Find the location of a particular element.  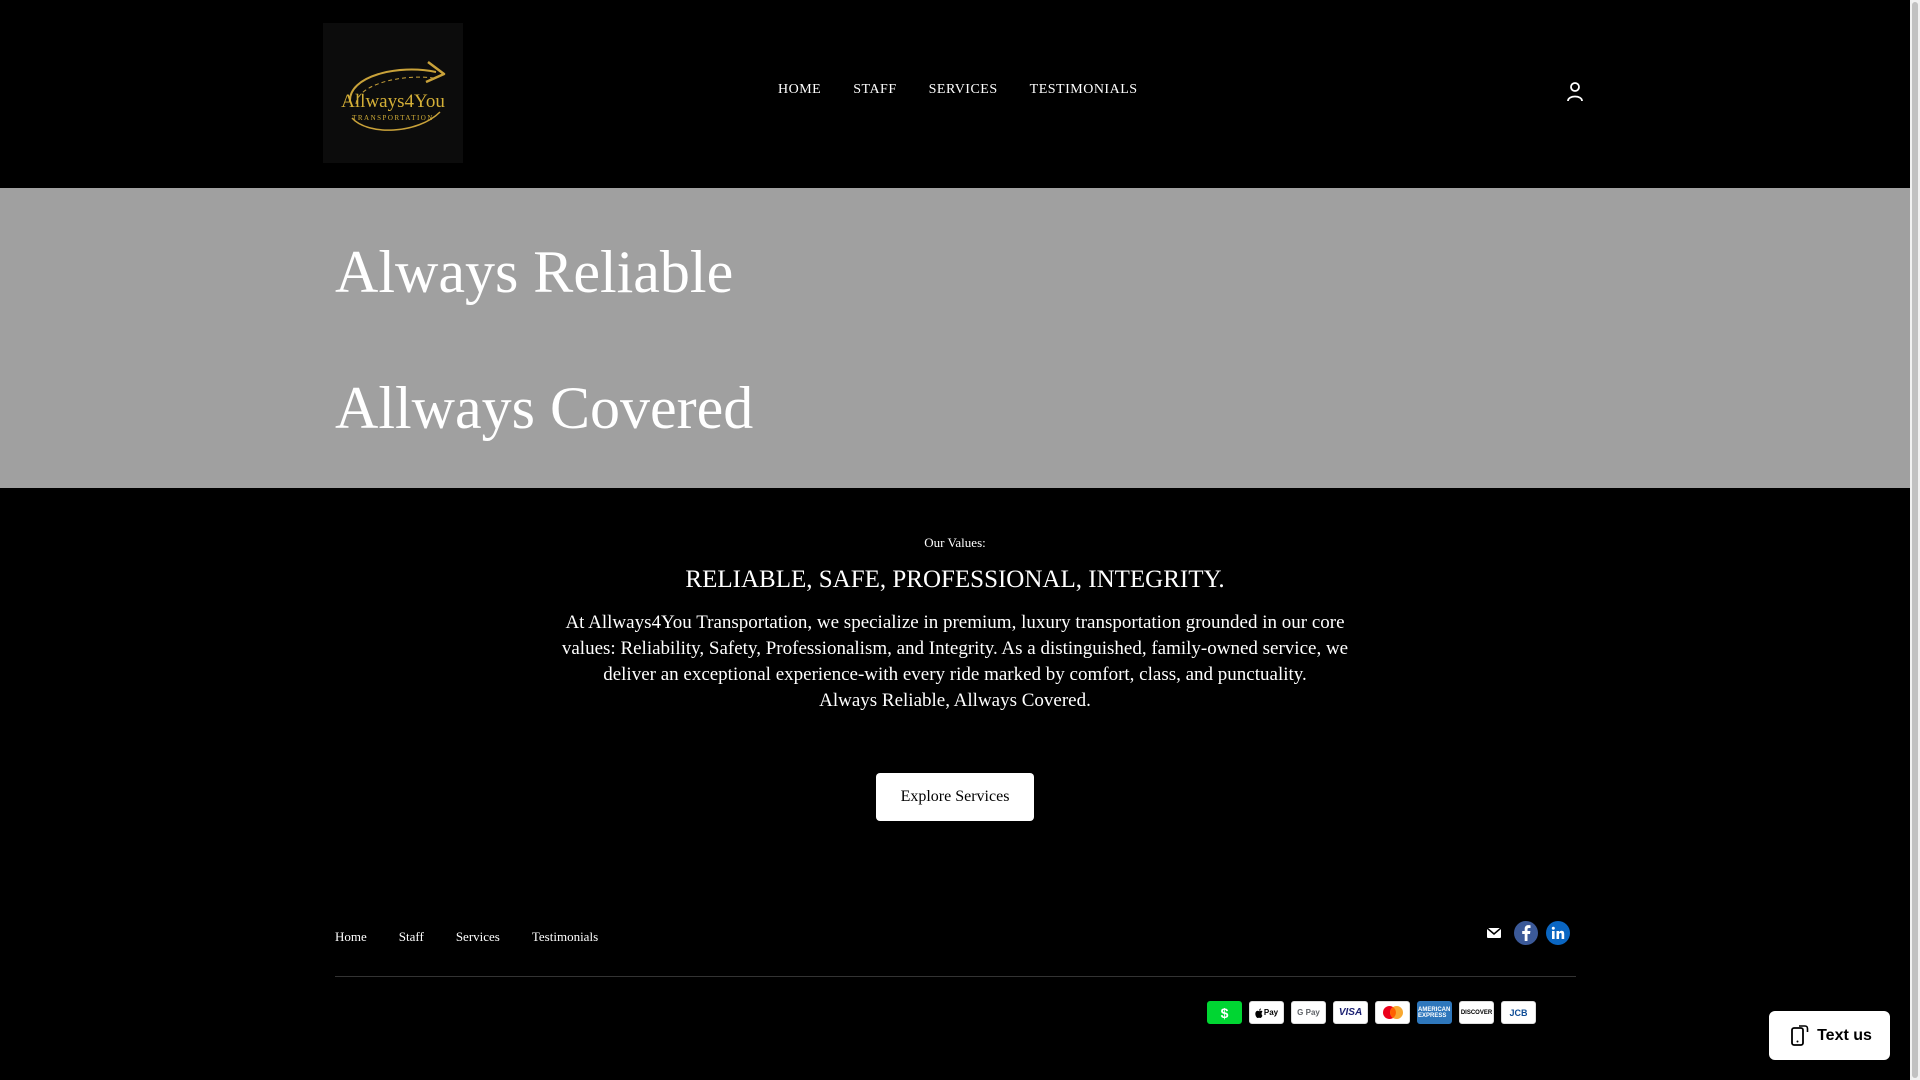

nav-staff: STAFF is located at coordinates (874, 90).